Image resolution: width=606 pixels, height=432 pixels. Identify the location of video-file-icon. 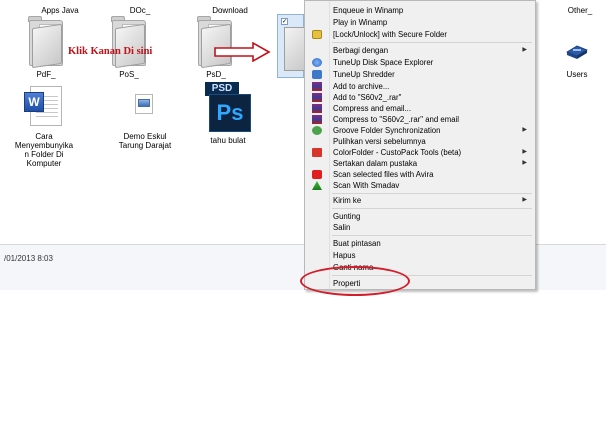
(145, 107).